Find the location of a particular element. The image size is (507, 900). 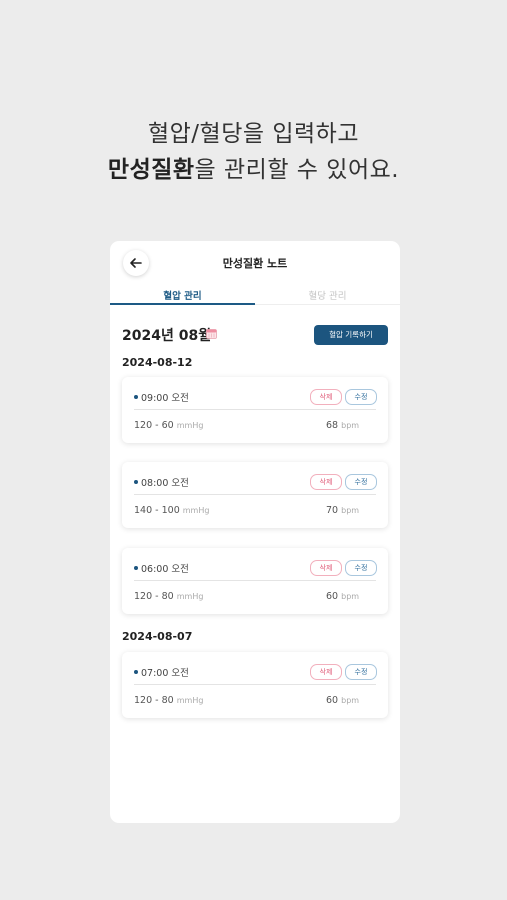

tab-blood-pressure: 혈압 관리 is located at coordinates (182, 295).